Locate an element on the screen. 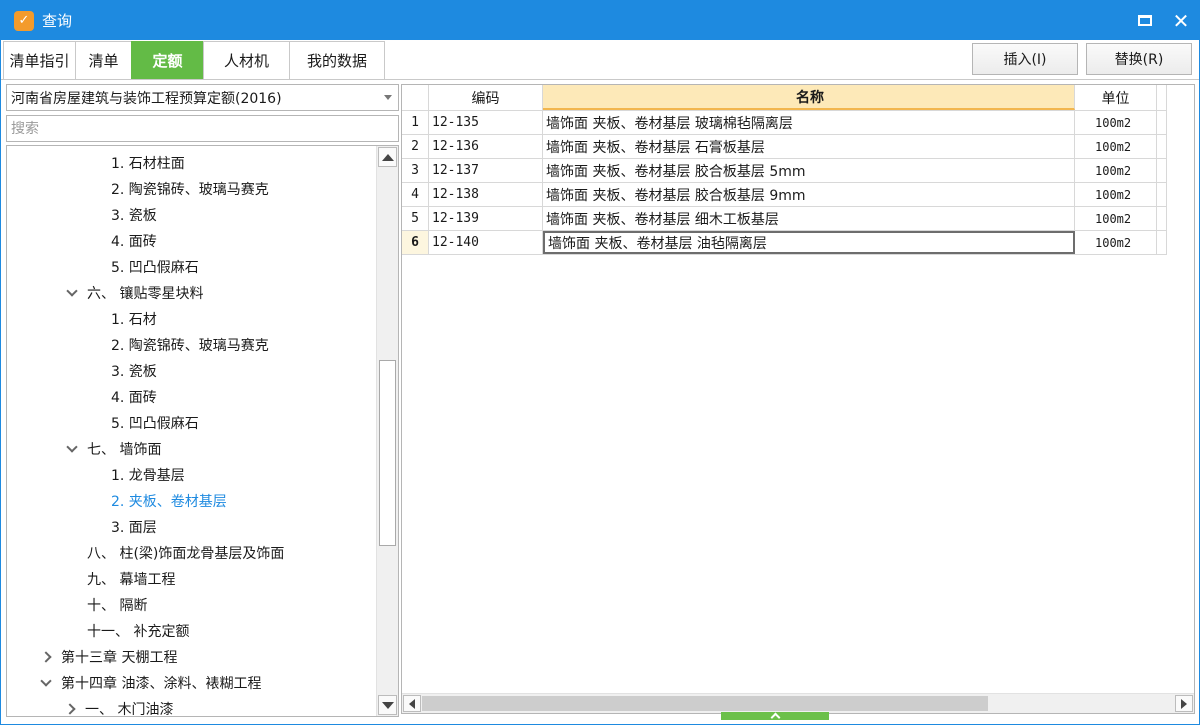 This screenshot has height=725, width=1200. search-box is located at coordinates (202, 128).